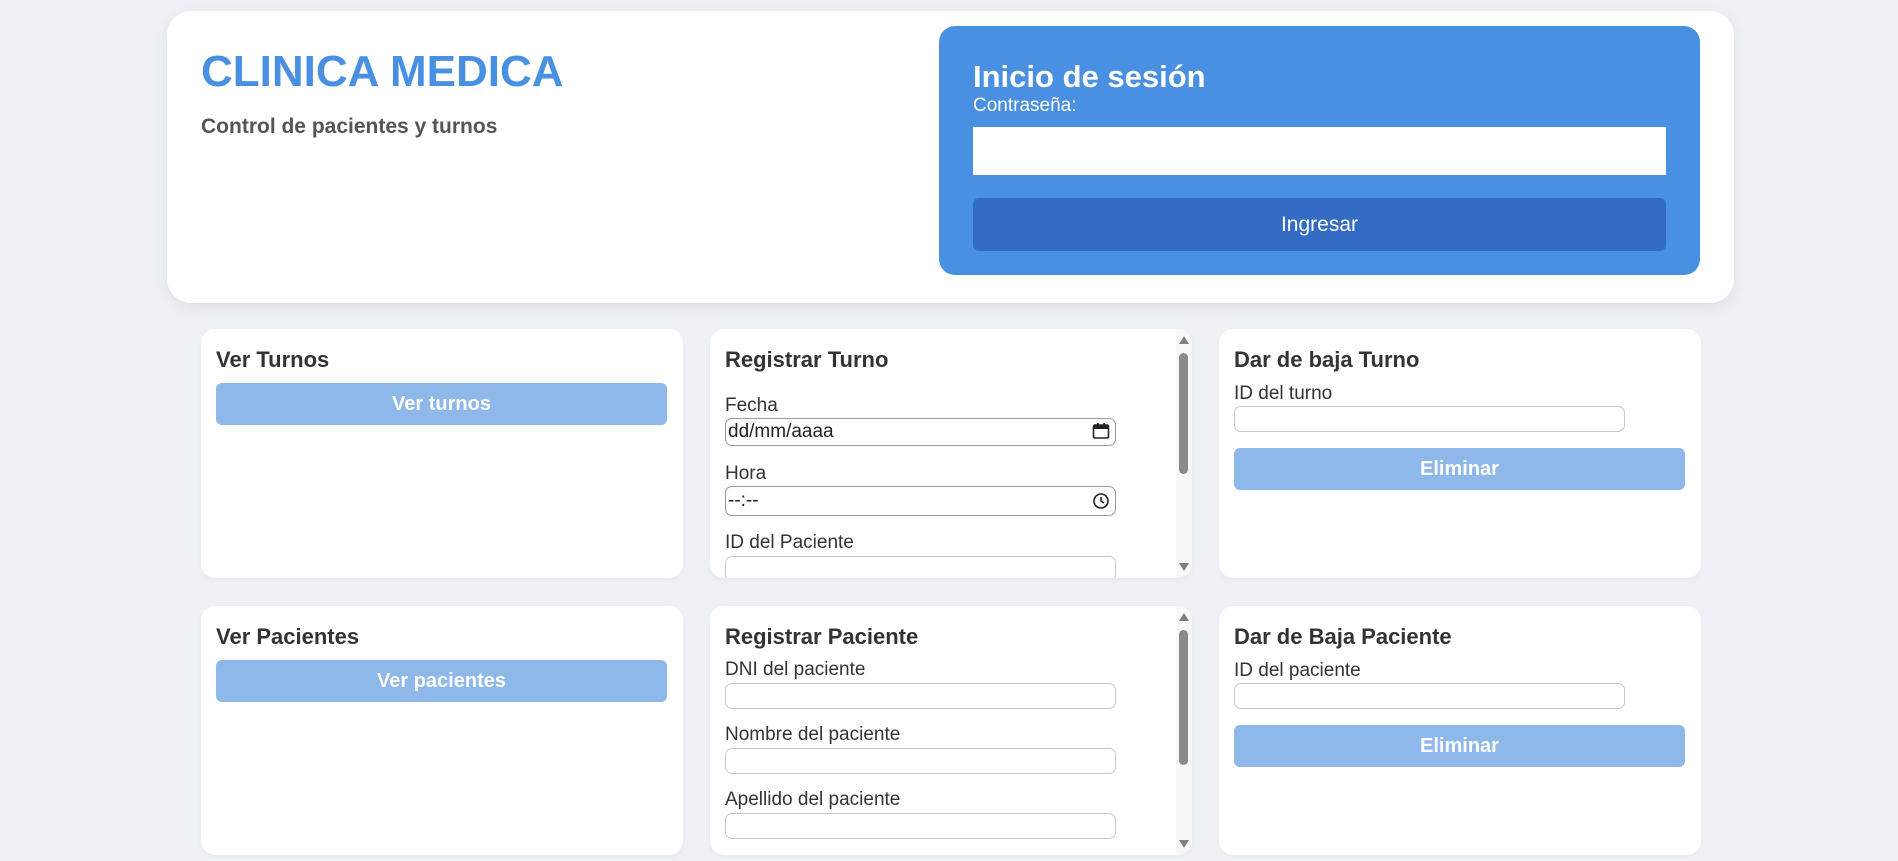 The height and width of the screenshot is (861, 1898). What do you see at coordinates (273, 359) in the screenshot?
I see `ver-turnos-title: Ver Turnos` at bounding box center [273, 359].